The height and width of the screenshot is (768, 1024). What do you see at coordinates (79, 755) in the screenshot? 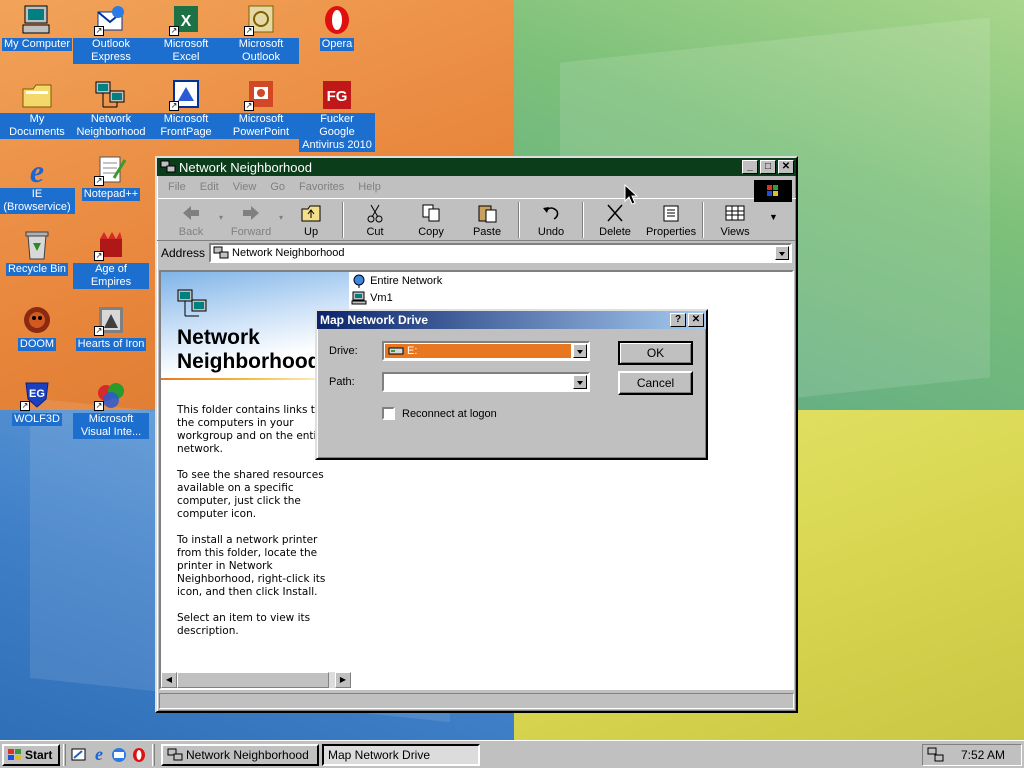
I see `show-desktop-icon` at bounding box center [79, 755].